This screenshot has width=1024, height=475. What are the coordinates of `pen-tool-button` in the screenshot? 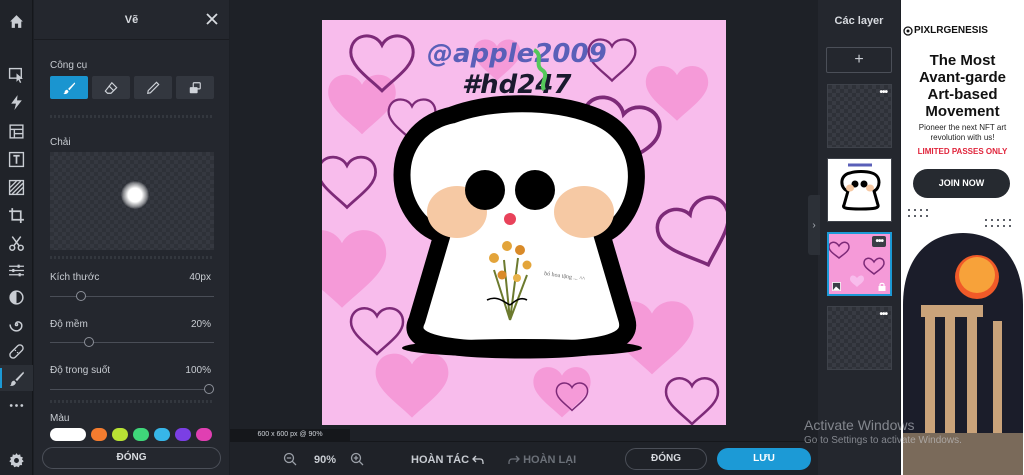 It's located at (153, 87).